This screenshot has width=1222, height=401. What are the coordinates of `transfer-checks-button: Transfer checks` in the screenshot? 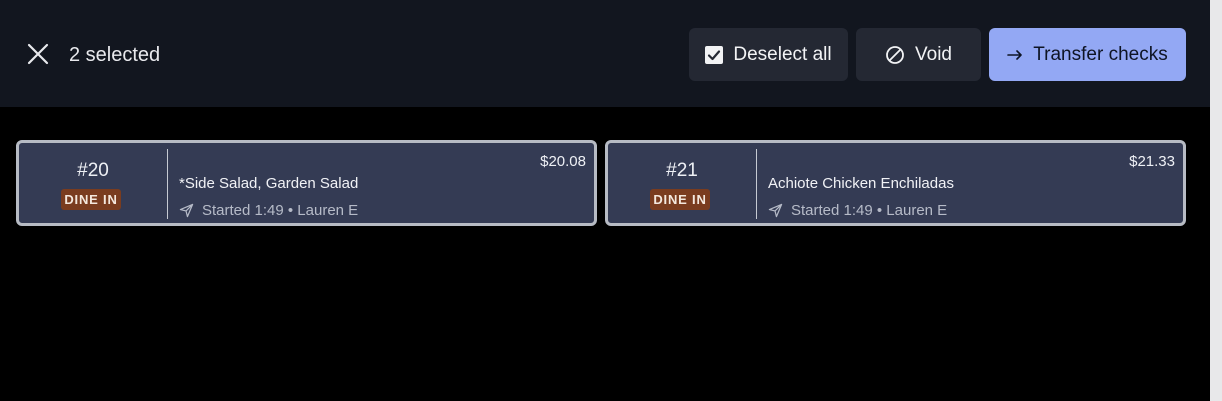 It's located at (1087, 54).